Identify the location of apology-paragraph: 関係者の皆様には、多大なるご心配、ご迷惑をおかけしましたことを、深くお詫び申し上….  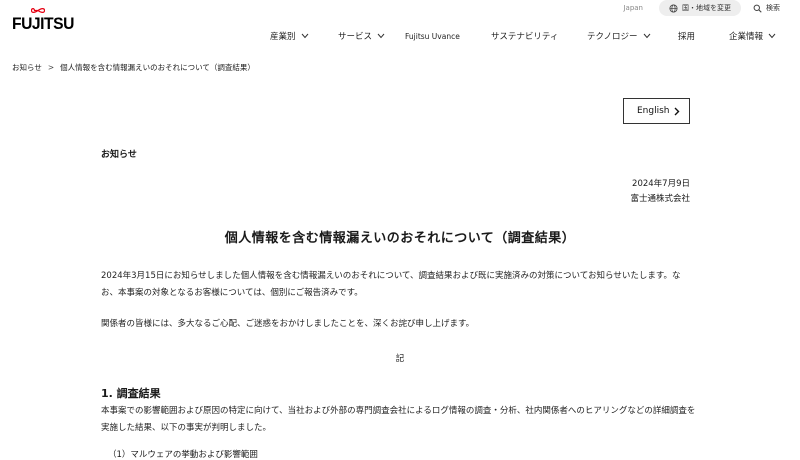
(288, 324).